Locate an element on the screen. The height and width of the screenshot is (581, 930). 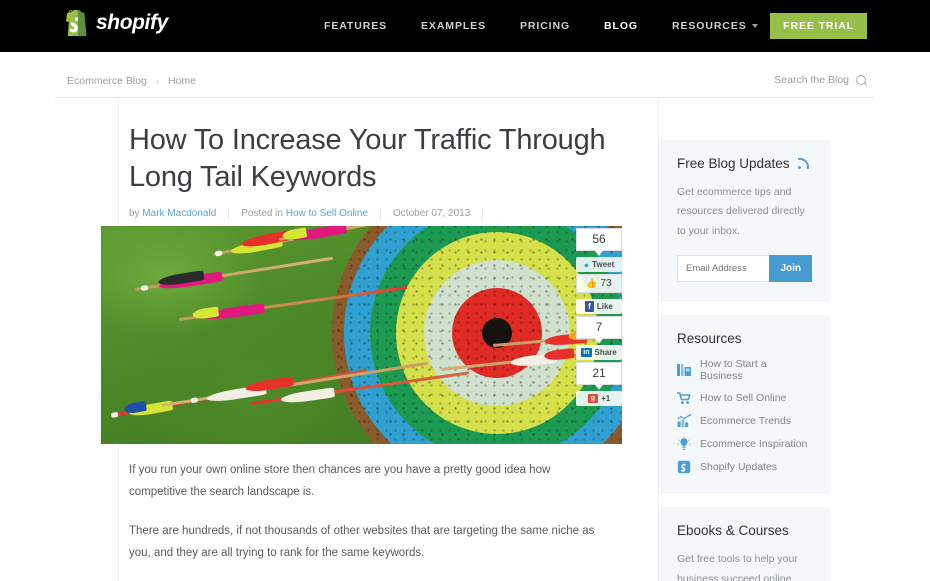
facebook-like-label: Like is located at coordinates (604, 306).